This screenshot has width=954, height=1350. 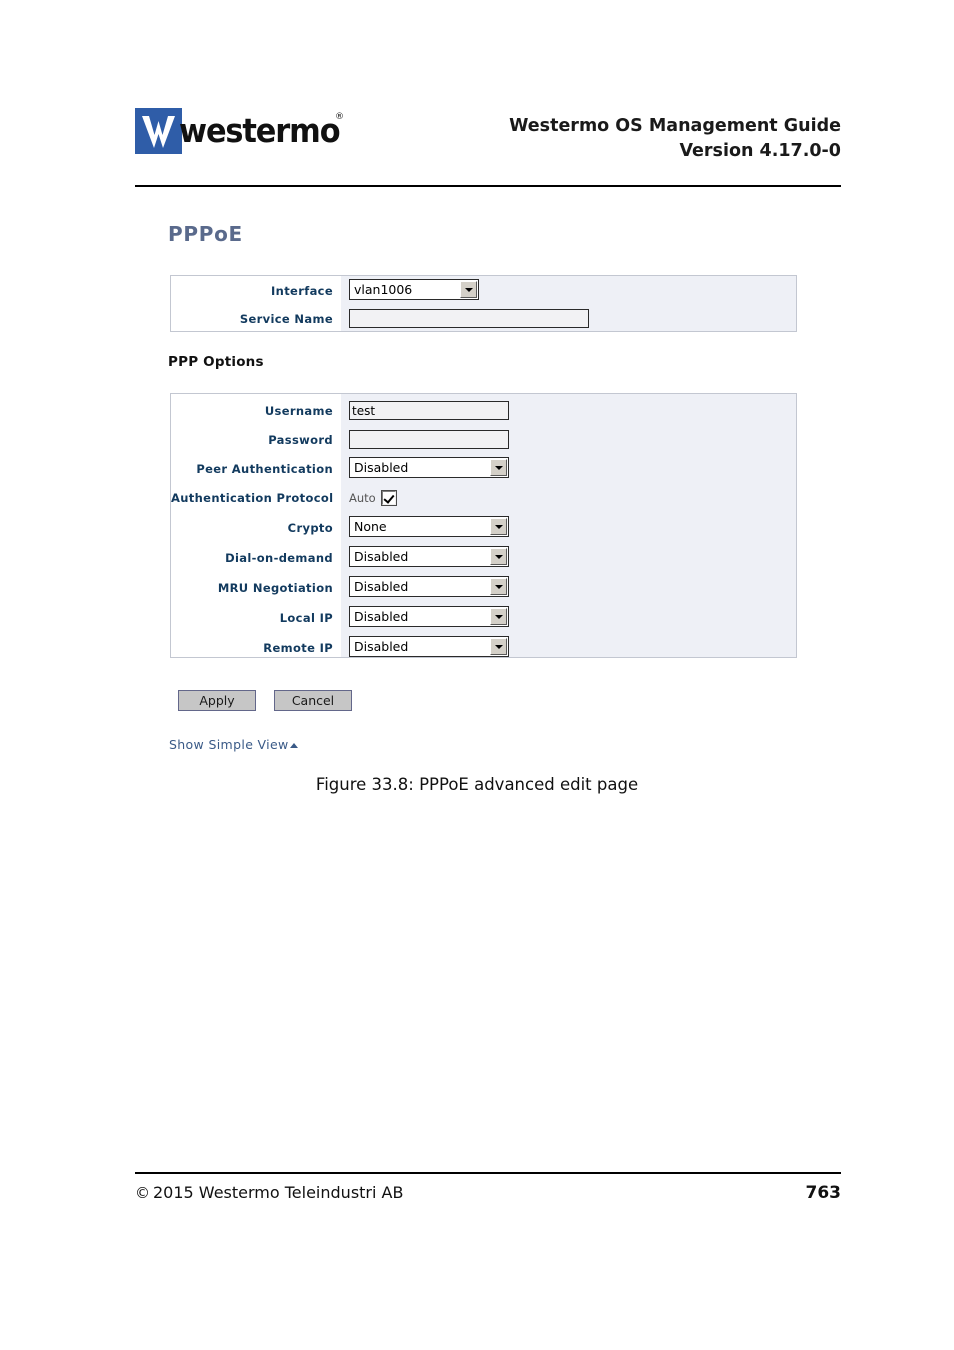 What do you see at coordinates (760, 151) in the screenshot?
I see `header-title-line2: Version 4.17.0-0` at bounding box center [760, 151].